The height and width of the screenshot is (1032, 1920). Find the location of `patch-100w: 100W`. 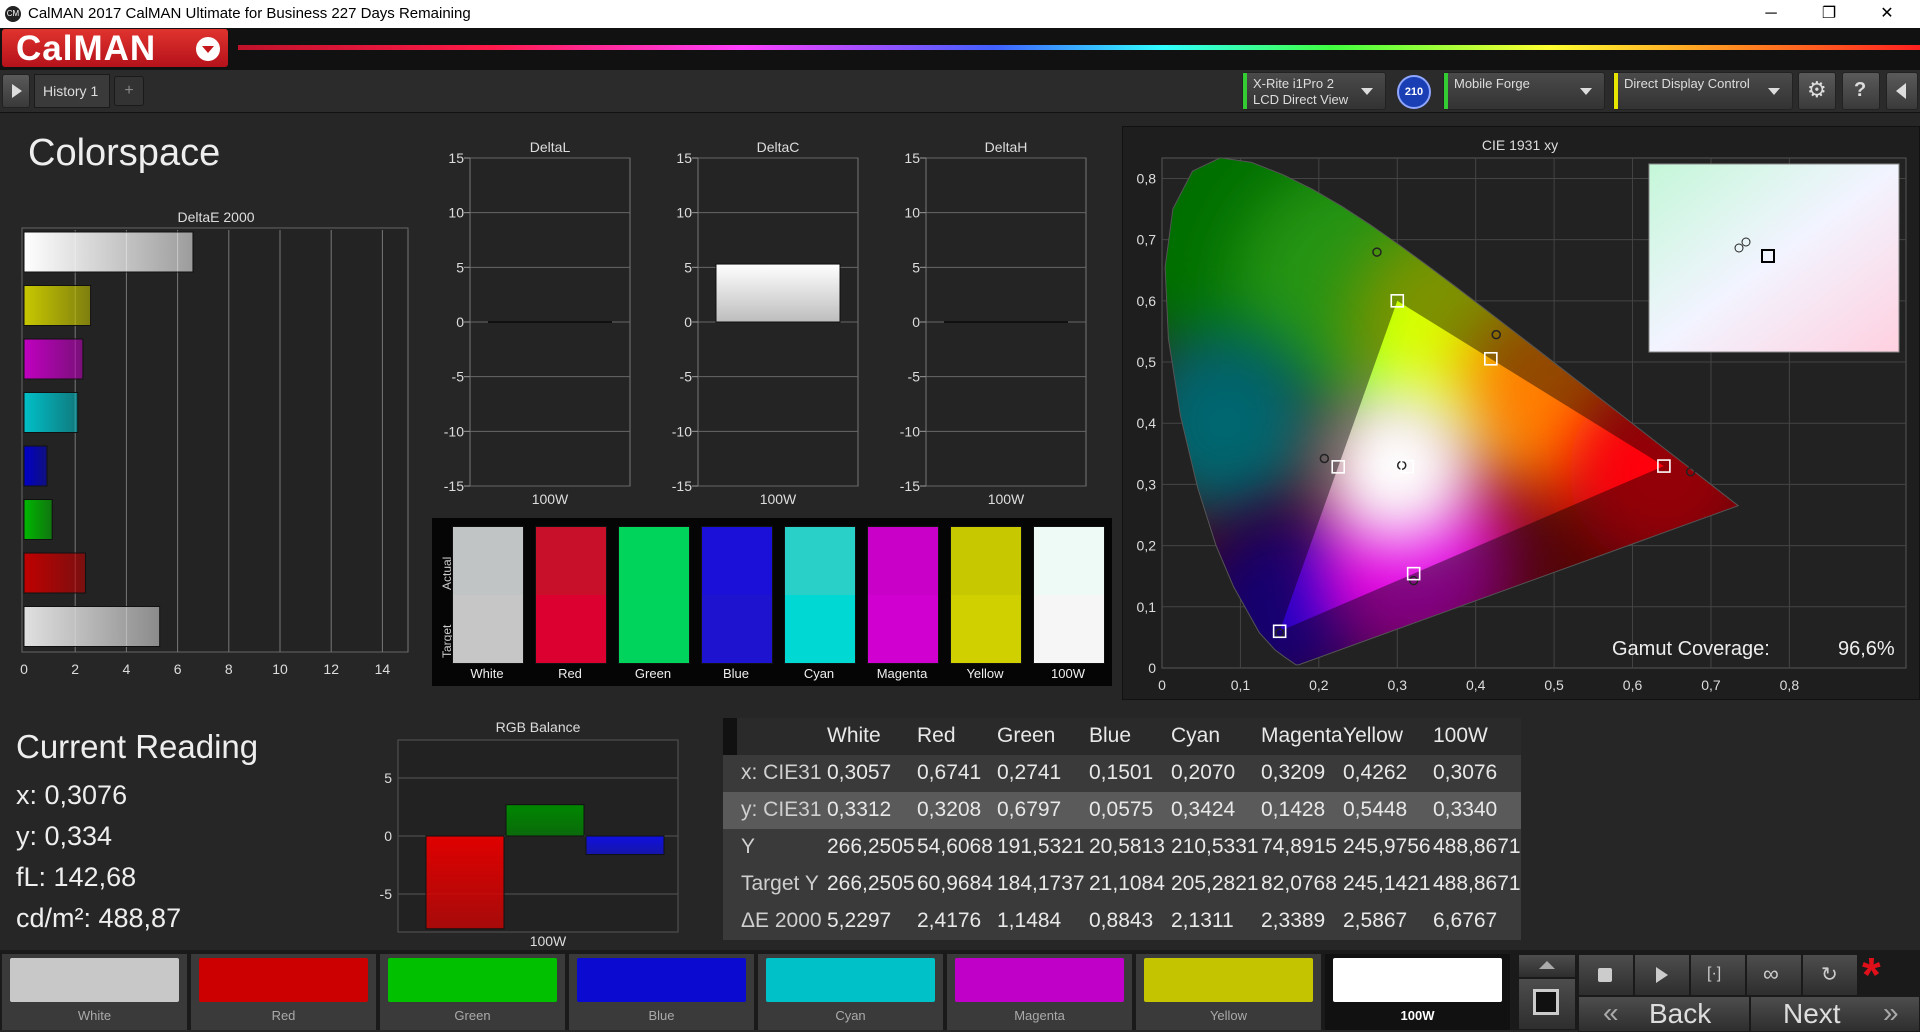

patch-100w: 100W is located at coordinates (1417, 992).